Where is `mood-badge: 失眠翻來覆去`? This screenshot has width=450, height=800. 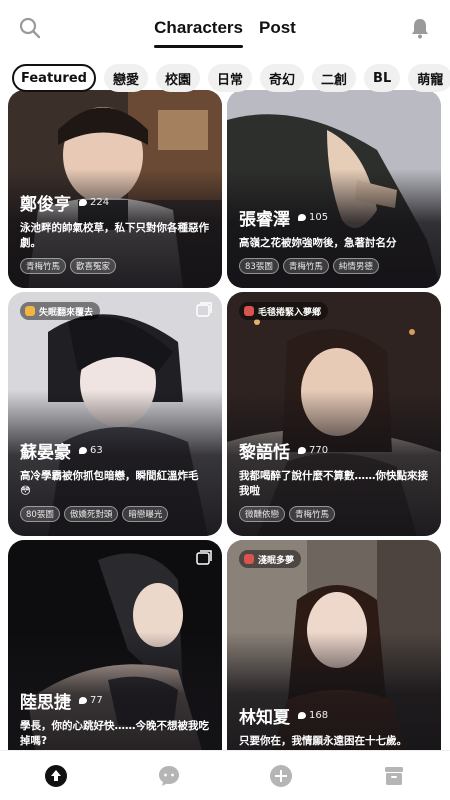 mood-badge: 失眠翻來覆去 is located at coordinates (60, 311).